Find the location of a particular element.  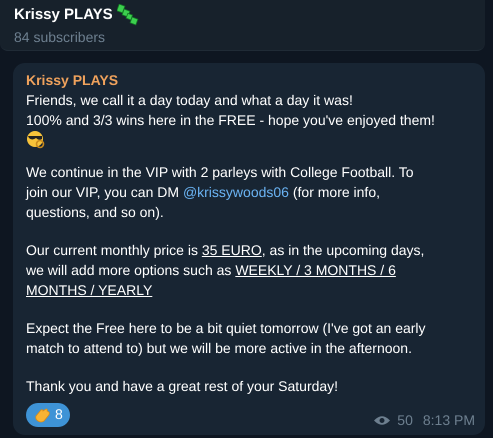

message-paragraph: Our current monthly price is 35 EURO, as in the upcoming days, we will add more options such as WEEKLY / 3 MONTHS / 6 MONTHS / YEARLY is located at coordinates (226, 270).